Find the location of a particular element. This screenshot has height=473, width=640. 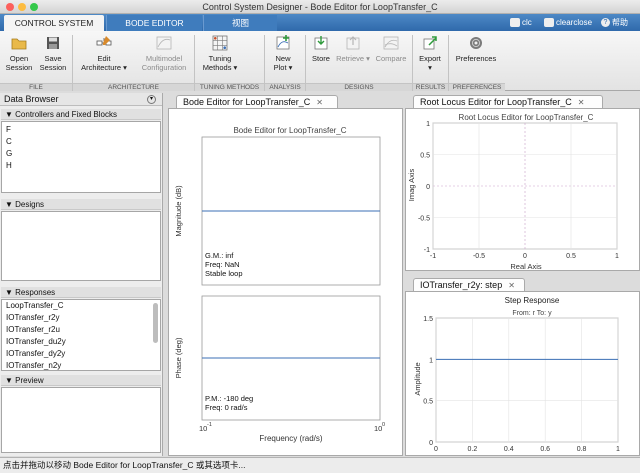

phase-margin-freq-text: Freq: 0 rad/s is located at coordinates (226, 407).